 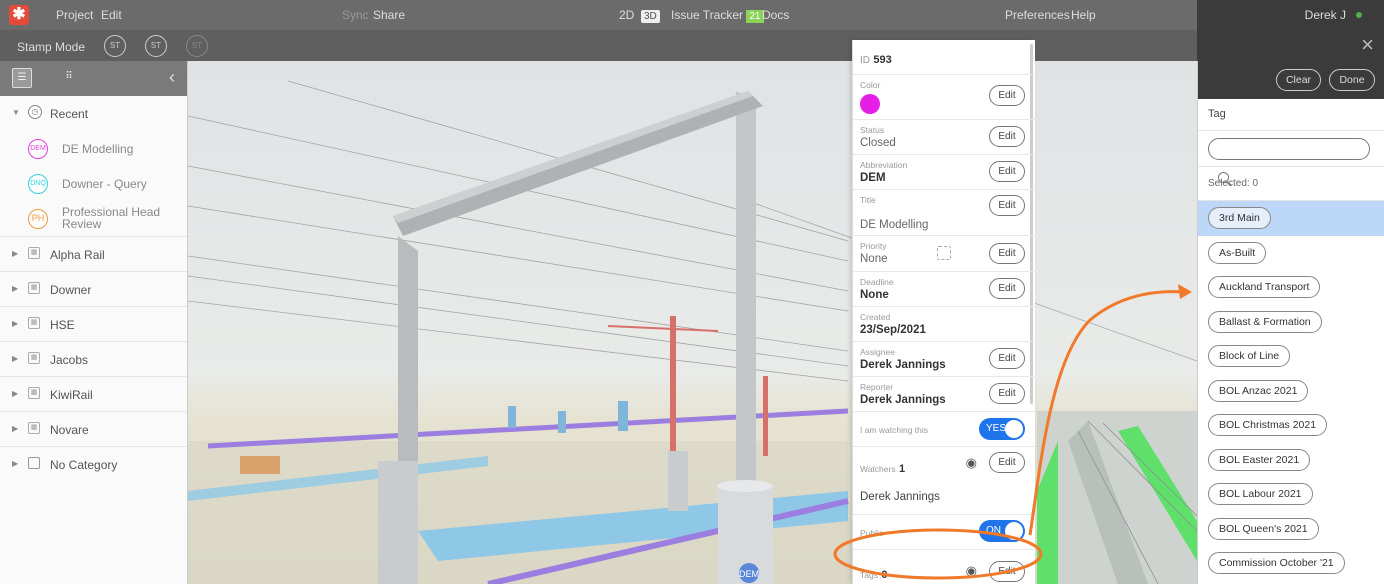 What do you see at coordinates (1007, 171) in the screenshot?
I see `edit-abbreviation-button: Edit` at bounding box center [1007, 171].